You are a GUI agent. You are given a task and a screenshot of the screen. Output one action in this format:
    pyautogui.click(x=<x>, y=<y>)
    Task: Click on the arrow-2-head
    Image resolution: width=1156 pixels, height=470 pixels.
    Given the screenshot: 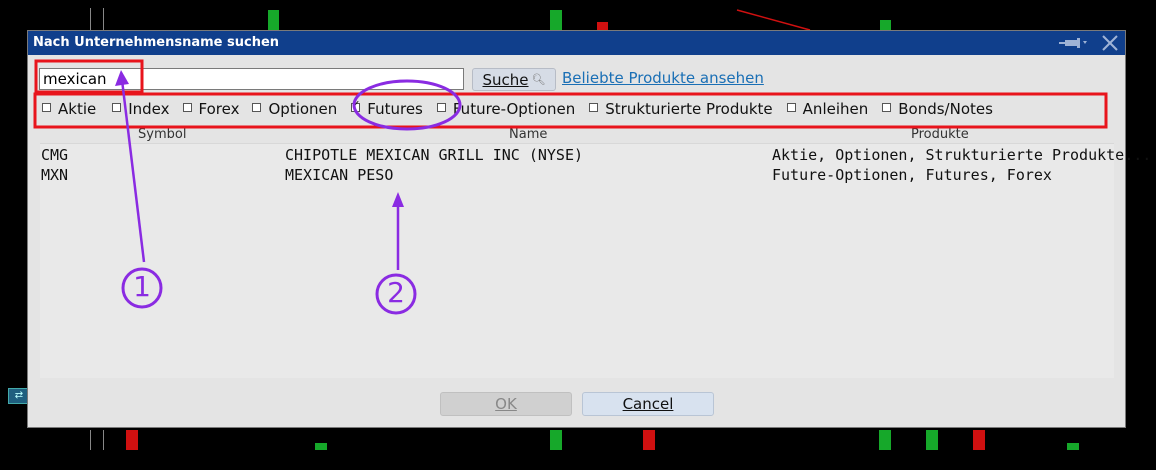 What is the action you would take?
    pyautogui.click(x=398, y=199)
    